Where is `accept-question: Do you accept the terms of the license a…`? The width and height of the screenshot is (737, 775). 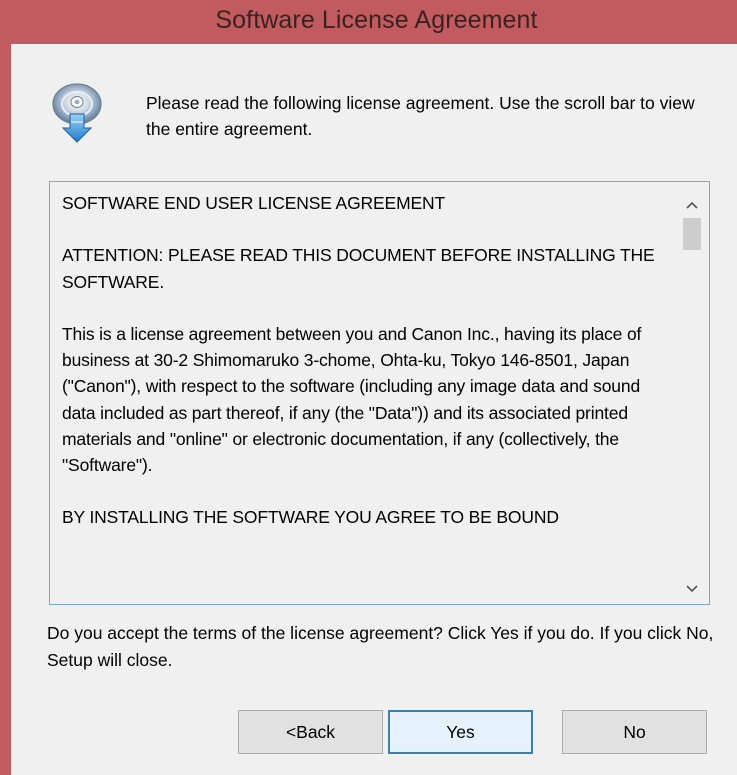 accept-question: Do you accept the terms of the license a… is located at coordinates (380, 646).